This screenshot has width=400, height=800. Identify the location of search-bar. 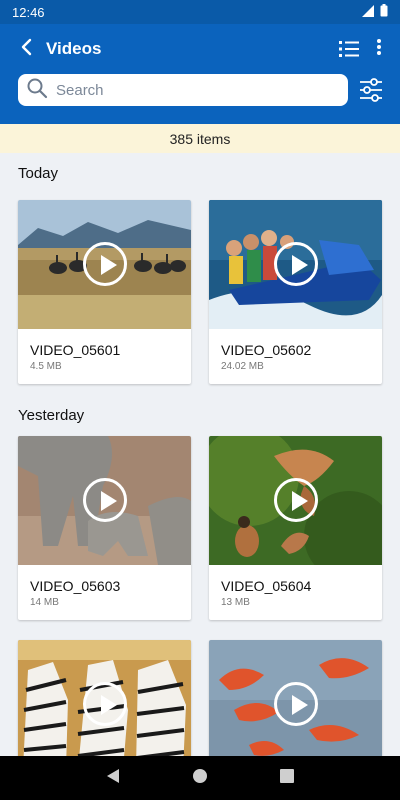
(183, 90).